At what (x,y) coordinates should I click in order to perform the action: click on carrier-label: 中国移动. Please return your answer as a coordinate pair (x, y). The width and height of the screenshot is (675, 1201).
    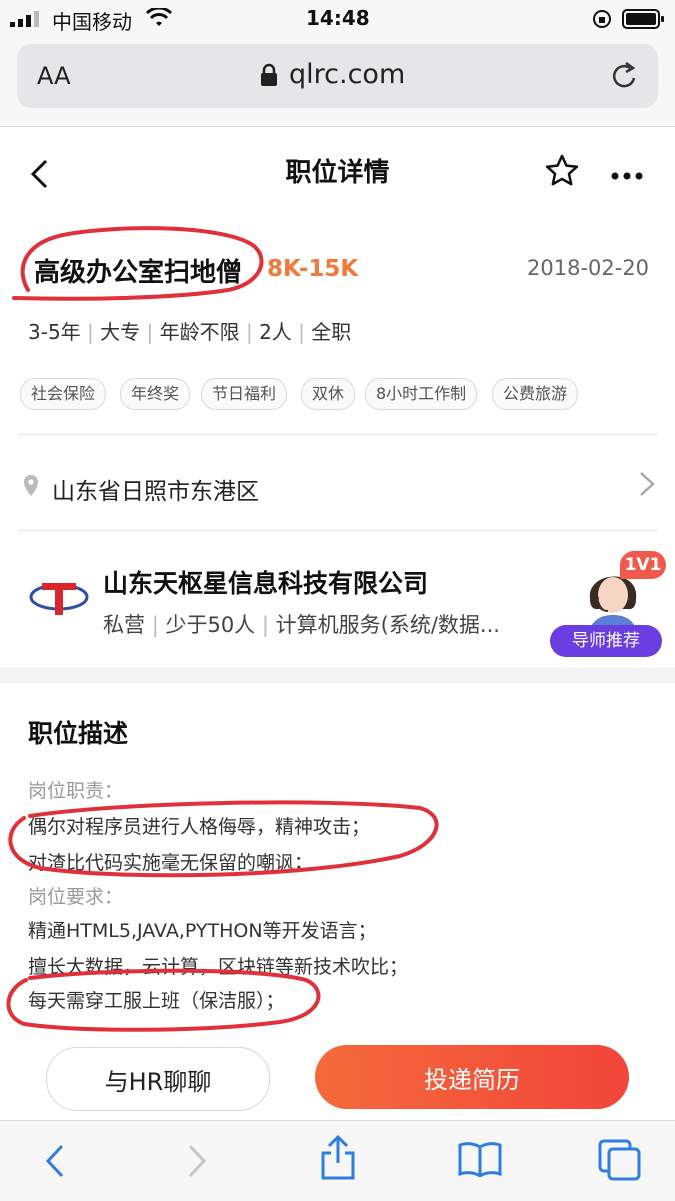
    Looking at the image, I should click on (92, 22).